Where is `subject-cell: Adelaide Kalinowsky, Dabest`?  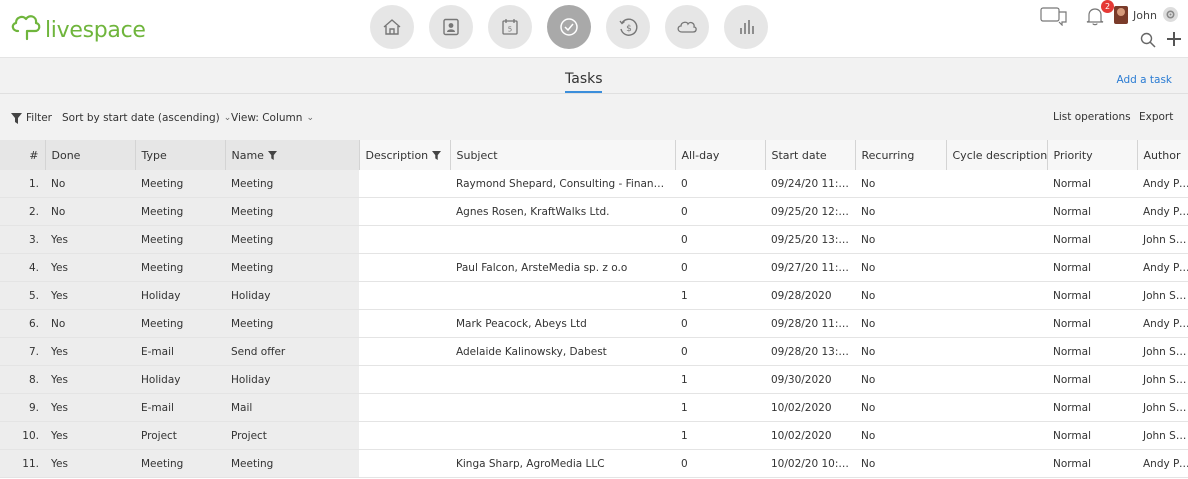
subject-cell: Adelaide Kalinowsky, Dabest is located at coordinates (562, 351).